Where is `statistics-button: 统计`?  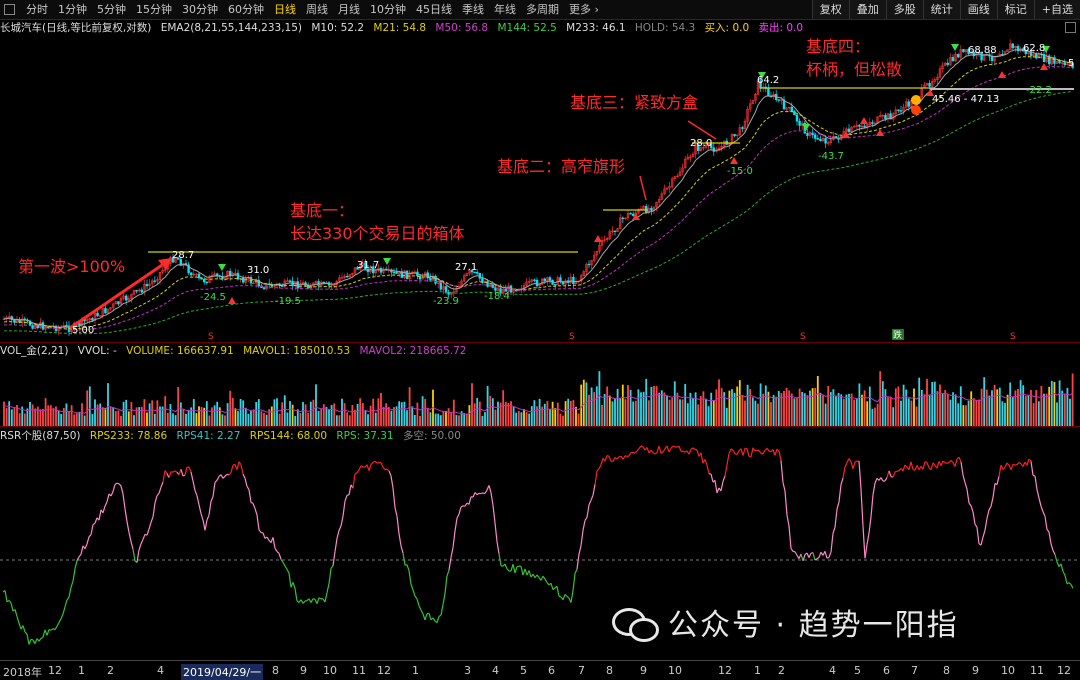
statistics-button: 统计 is located at coordinates (941, 9).